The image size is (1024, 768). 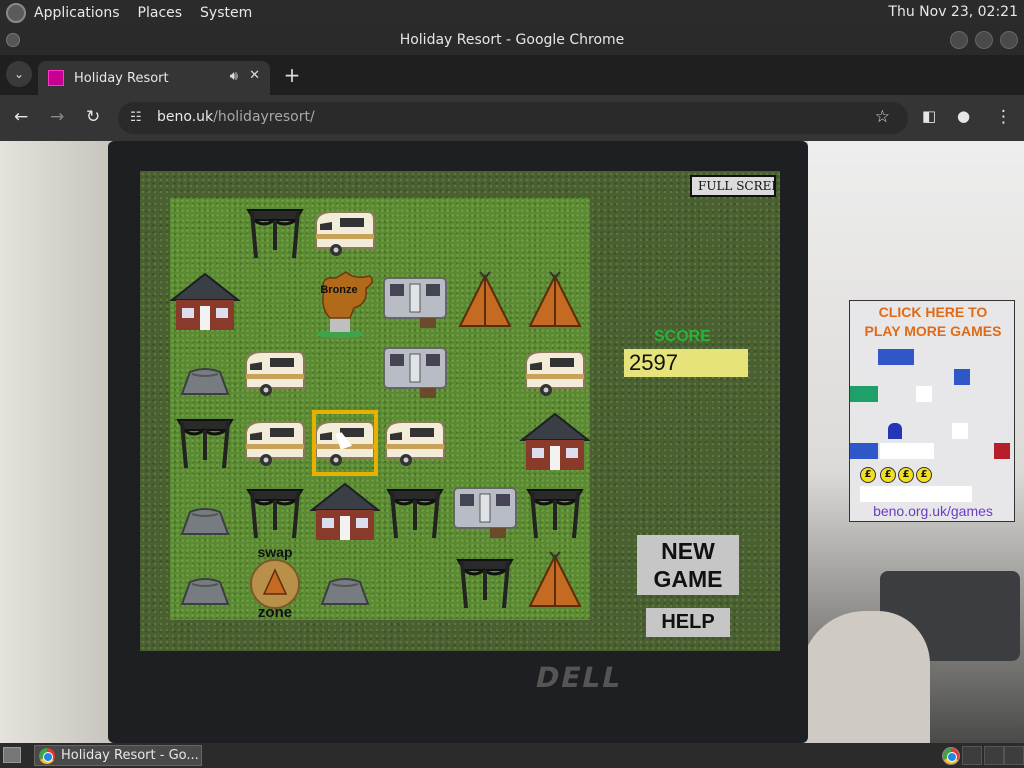 I want to click on distro-logo-icon, so click(x=16, y=12).